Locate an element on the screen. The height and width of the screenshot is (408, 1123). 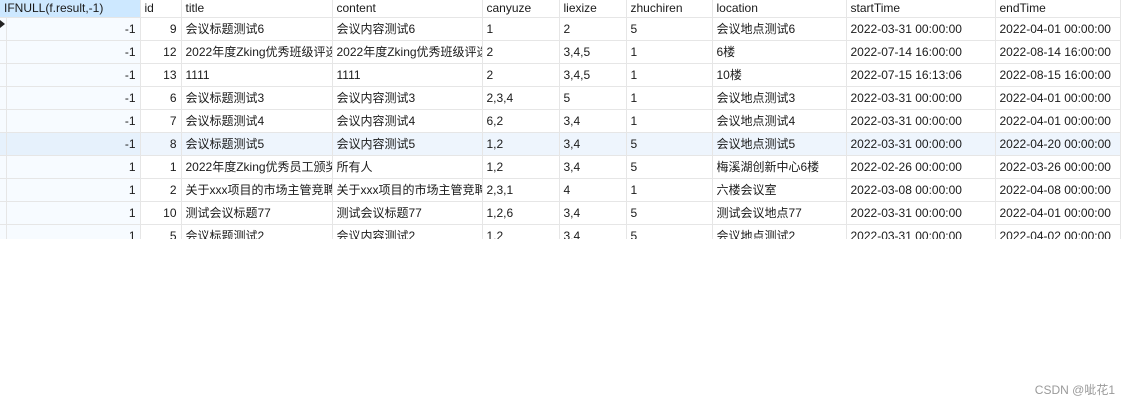
table-cell: 会议地点测试4 is located at coordinates (779, 121).